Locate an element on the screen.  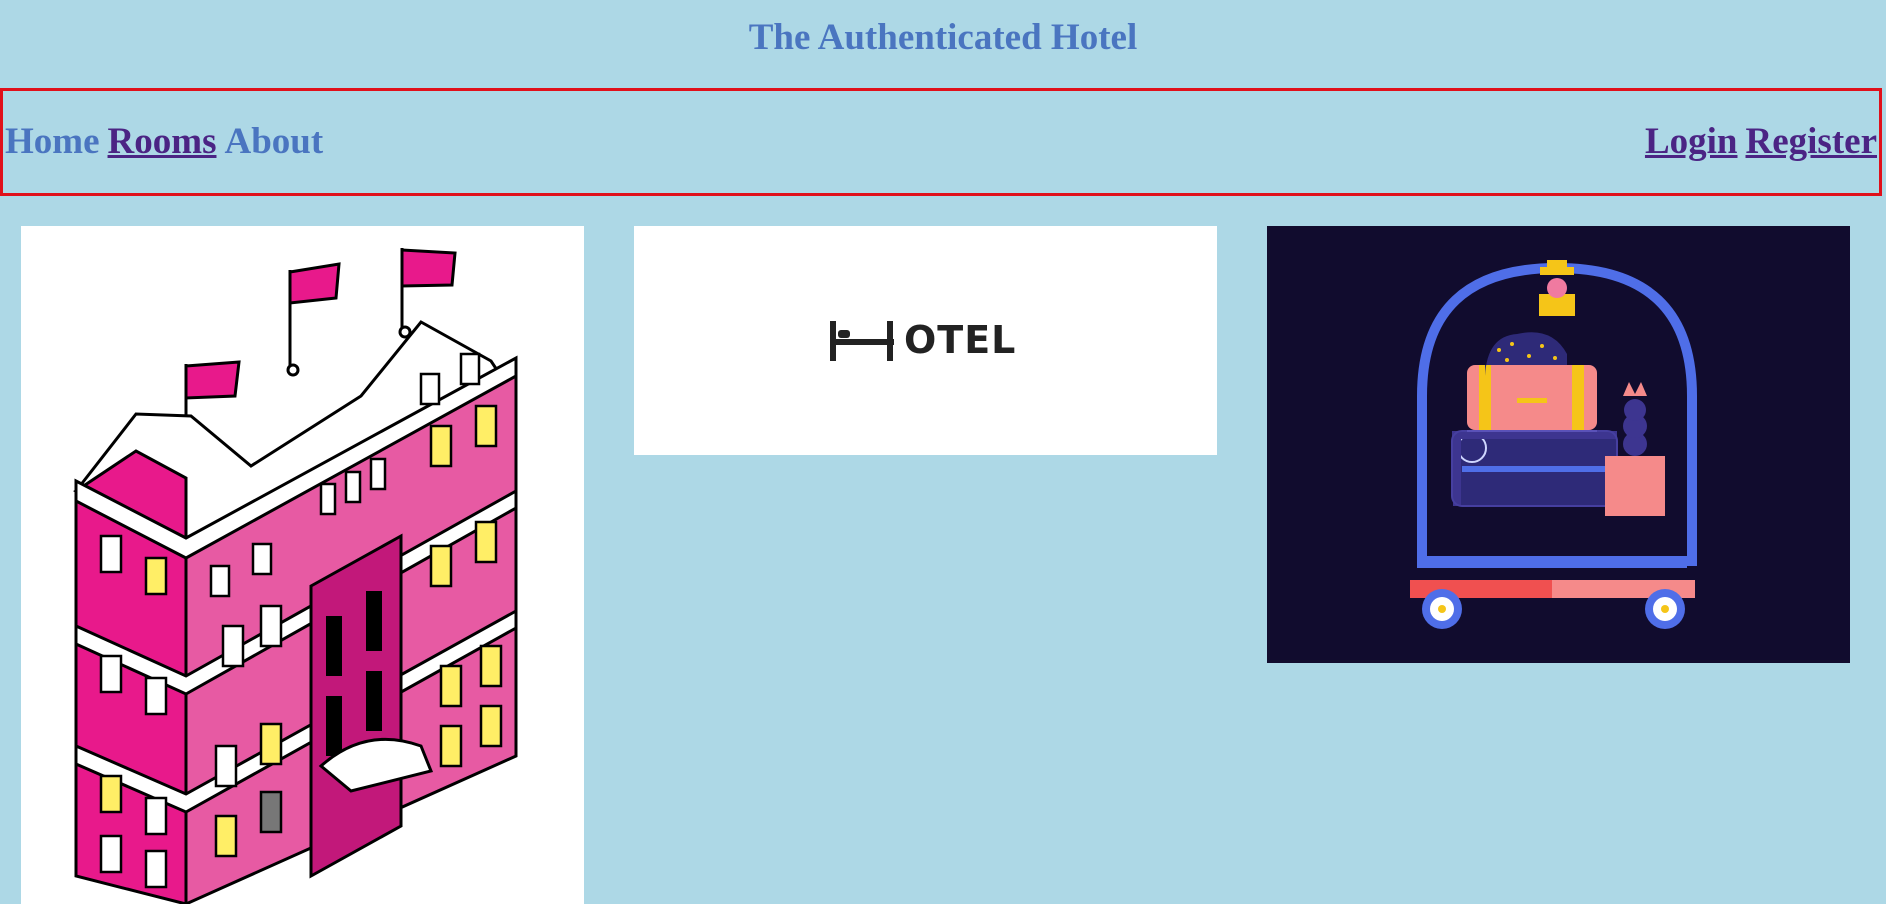
nav-link-rooms: Rooms is located at coordinates (162, 142).